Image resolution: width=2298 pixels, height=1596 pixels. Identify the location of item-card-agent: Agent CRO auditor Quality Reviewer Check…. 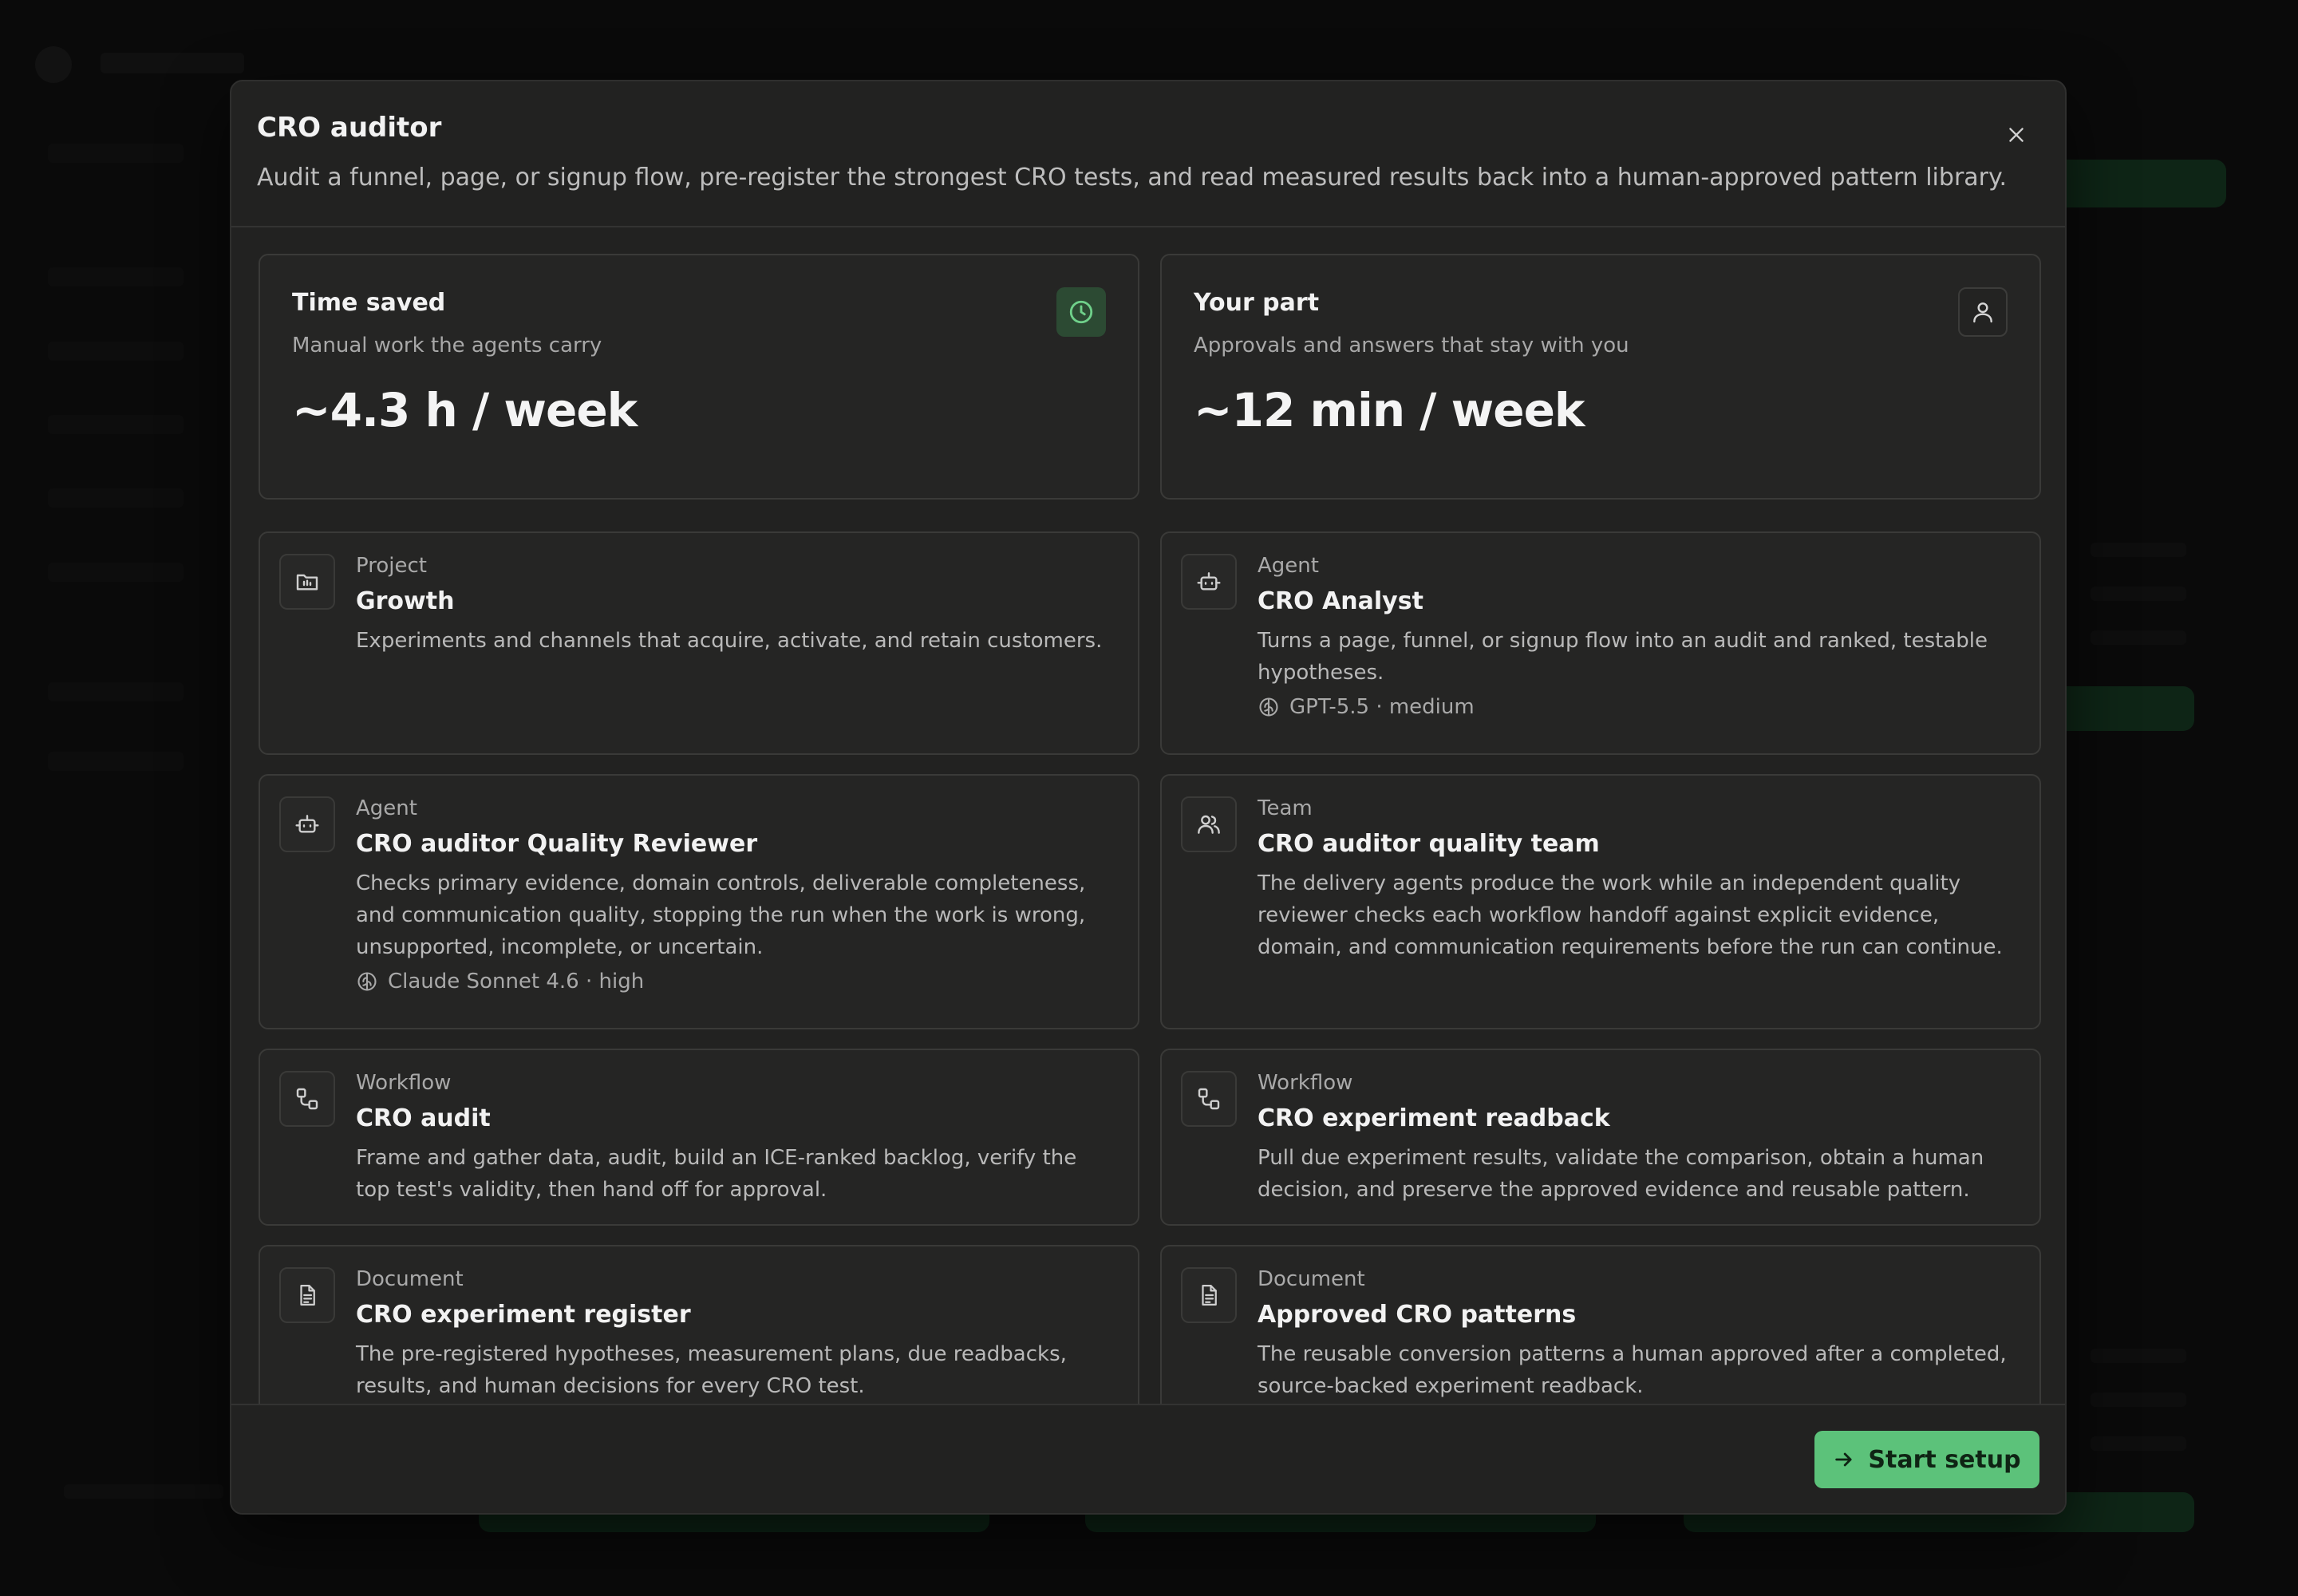
(699, 901).